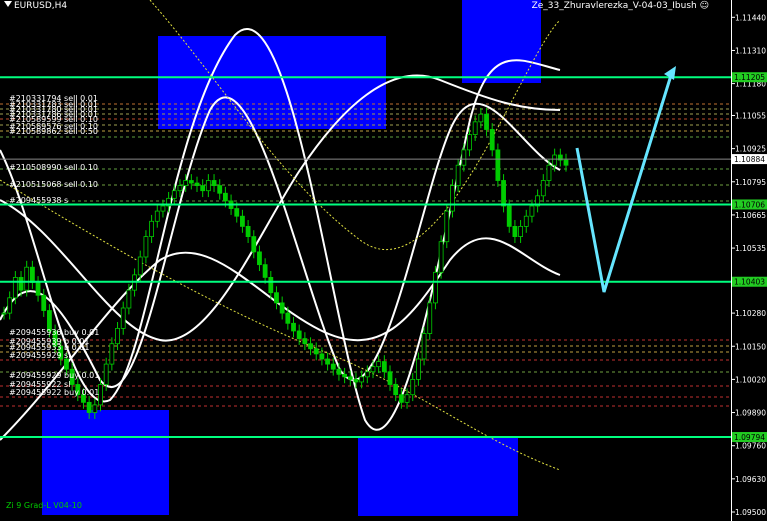  I want to click on axis-tick-label: 1.10795, so click(750, 182).